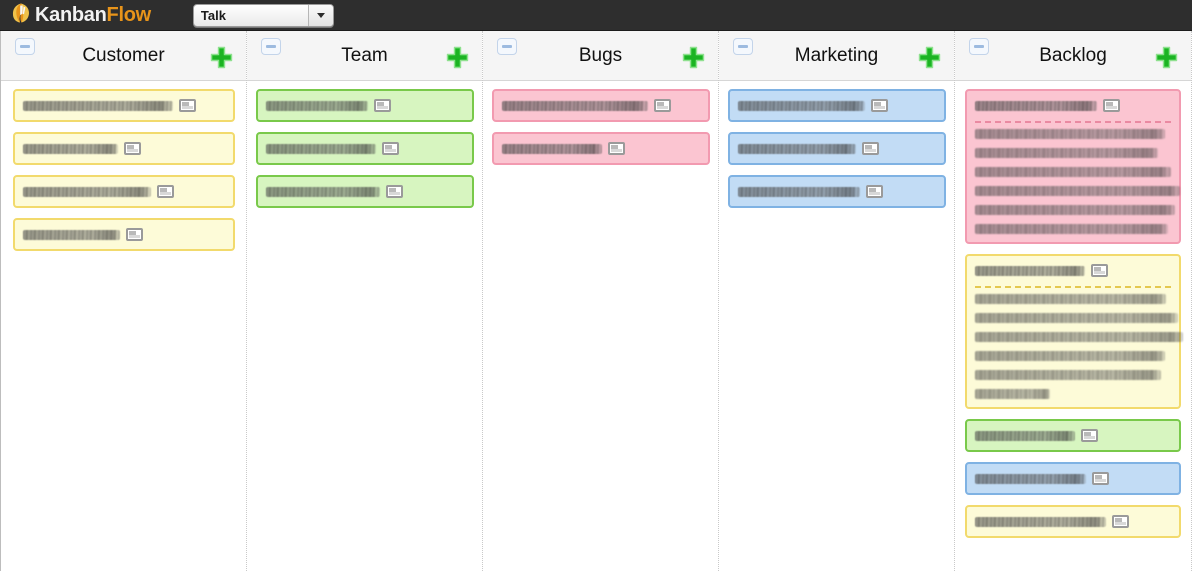 This screenshot has height=571, width=1192. Describe the element at coordinates (263, 15) in the screenshot. I see `board-selector: Talk` at that location.